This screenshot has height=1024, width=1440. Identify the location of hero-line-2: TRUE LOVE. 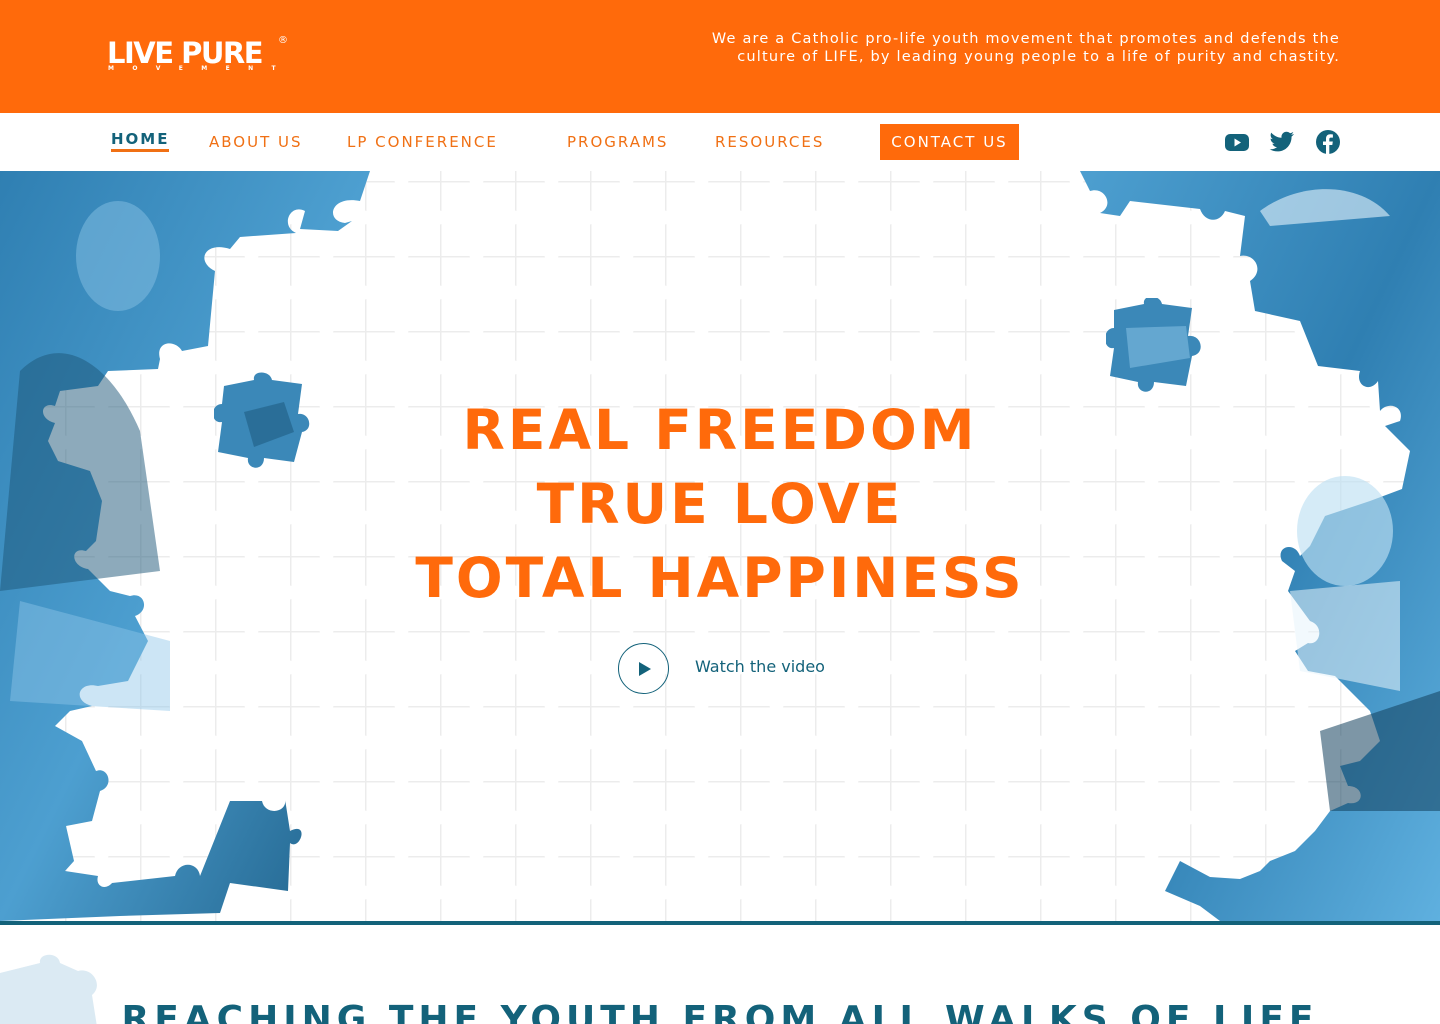
(720, 504).